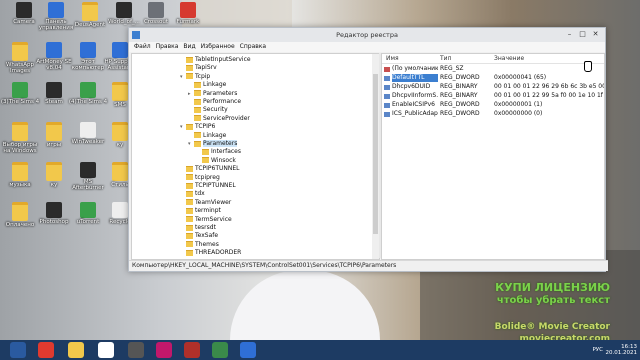  I want to click on yandex-browser-icon, so click(106, 350).